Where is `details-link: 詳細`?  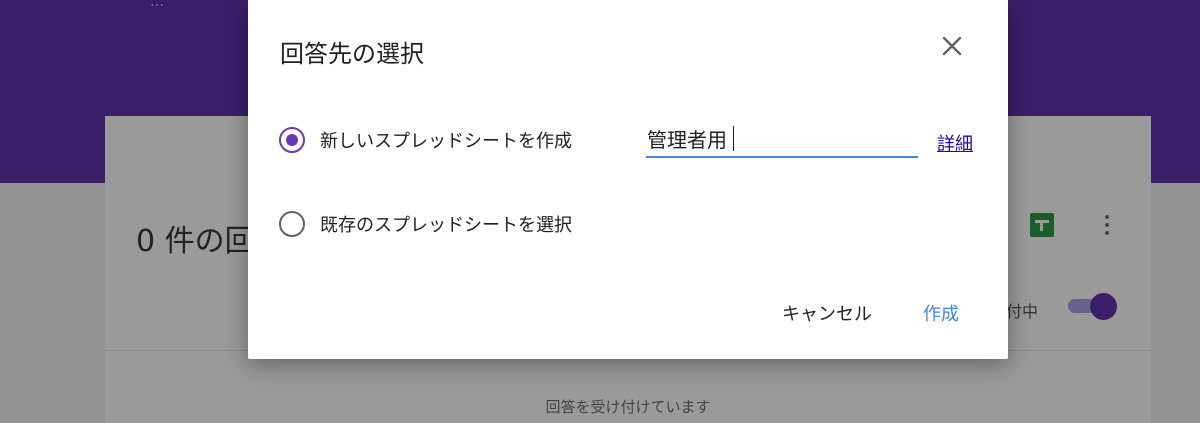 details-link: 詳細 is located at coordinates (955, 143).